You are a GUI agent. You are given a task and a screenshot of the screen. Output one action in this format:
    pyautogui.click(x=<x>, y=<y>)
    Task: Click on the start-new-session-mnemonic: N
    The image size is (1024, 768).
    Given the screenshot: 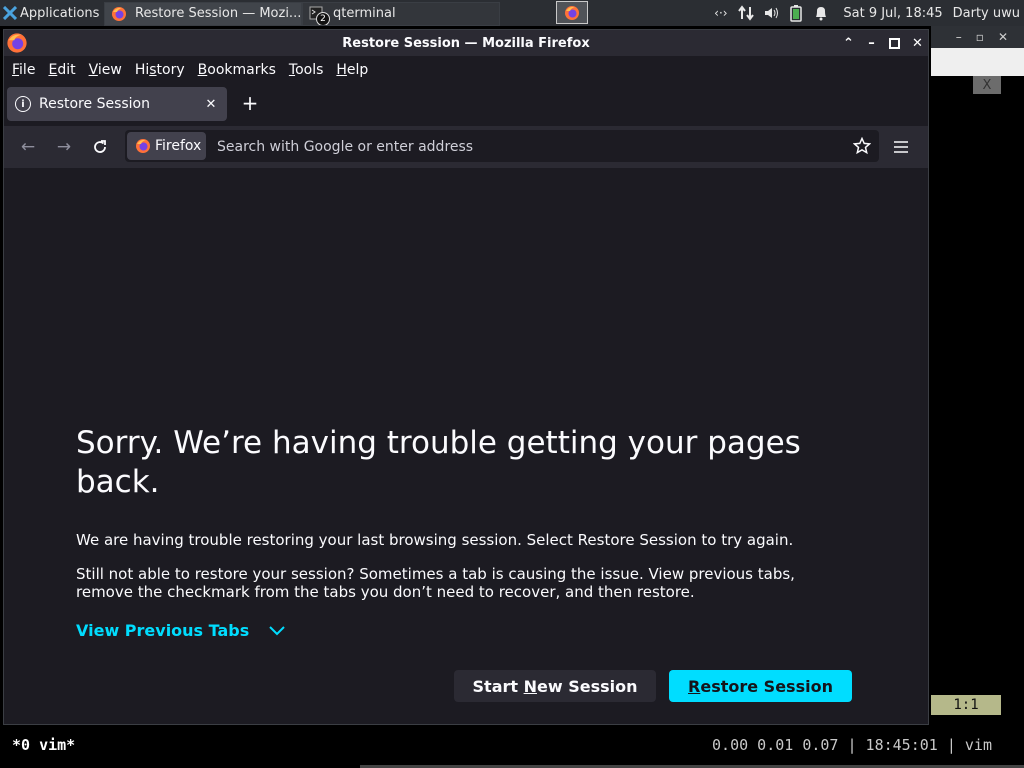 What is the action you would take?
    pyautogui.click(x=530, y=686)
    